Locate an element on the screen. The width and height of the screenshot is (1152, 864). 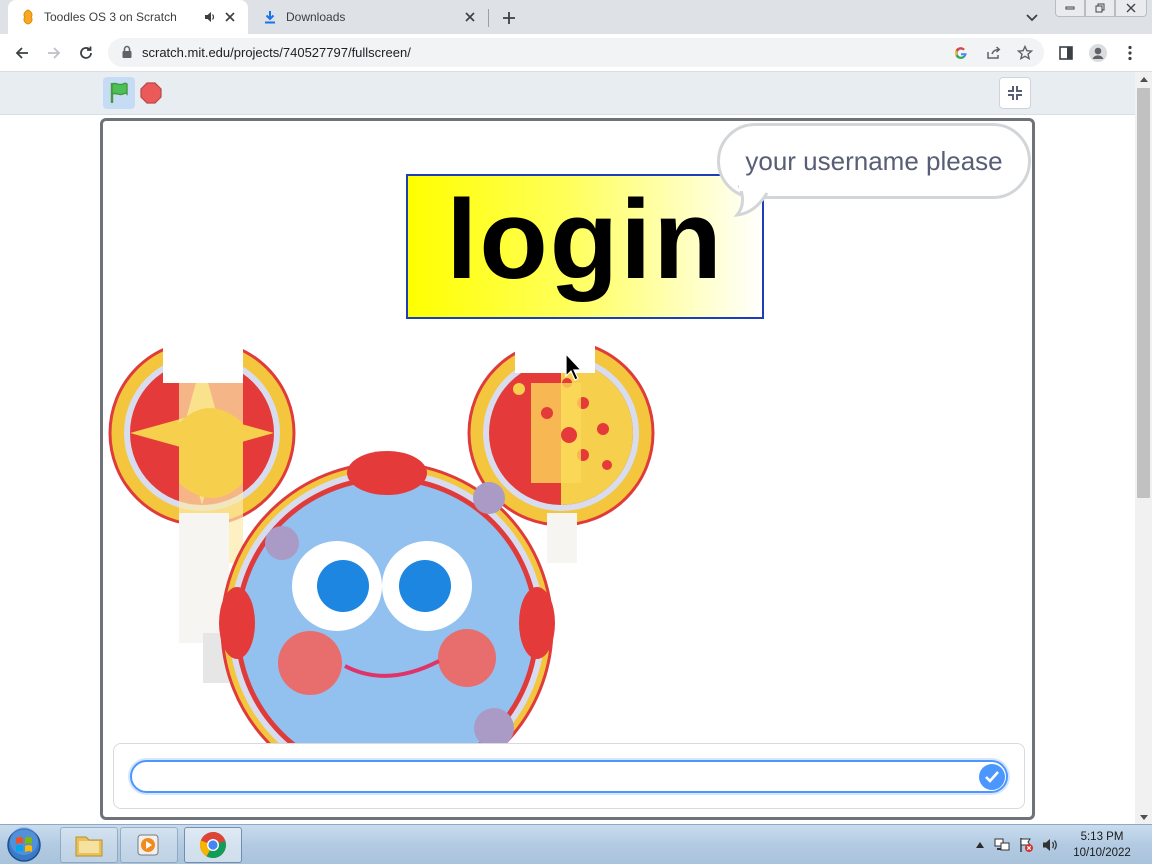
media-player-icon is located at coordinates (148, 845).